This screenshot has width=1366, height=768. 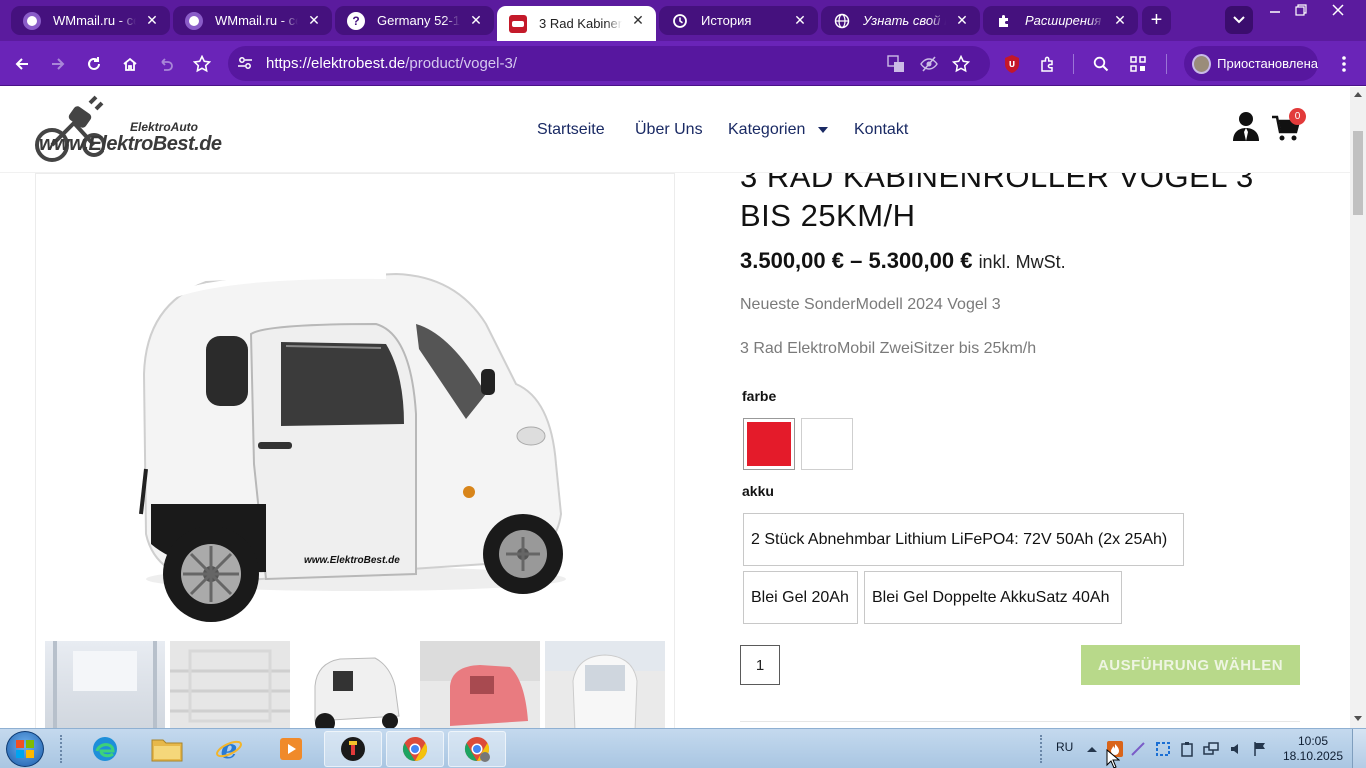 What do you see at coordinates (134, 131) in the screenshot?
I see `site-logo: ElektroAuto www.ElektroBest.de` at bounding box center [134, 131].